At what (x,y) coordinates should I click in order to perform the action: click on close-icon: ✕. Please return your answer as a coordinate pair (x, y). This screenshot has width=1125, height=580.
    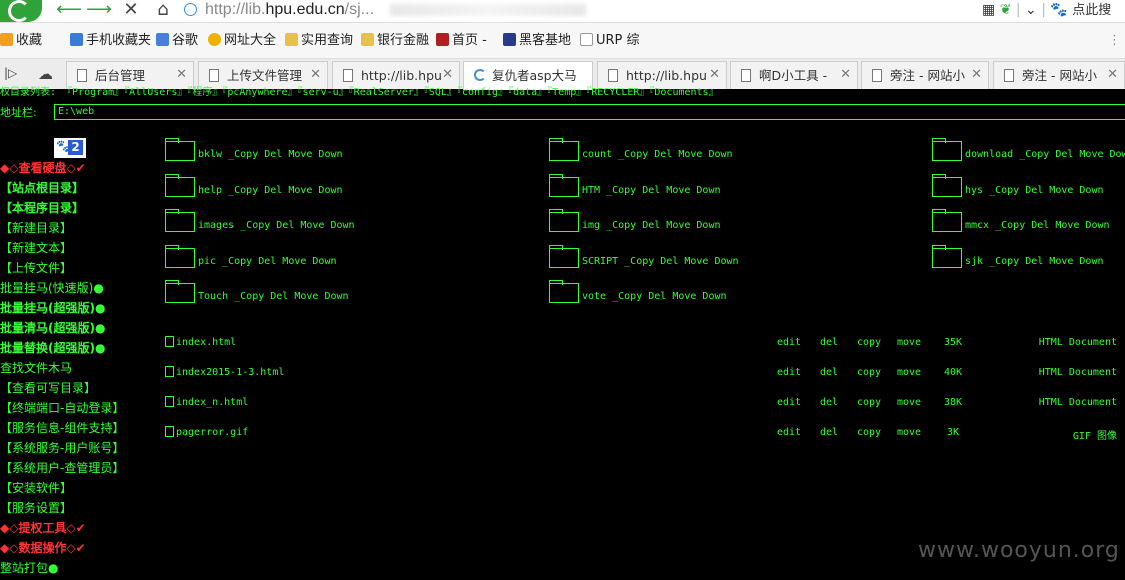
    Looking at the image, I should click on (131, 10).